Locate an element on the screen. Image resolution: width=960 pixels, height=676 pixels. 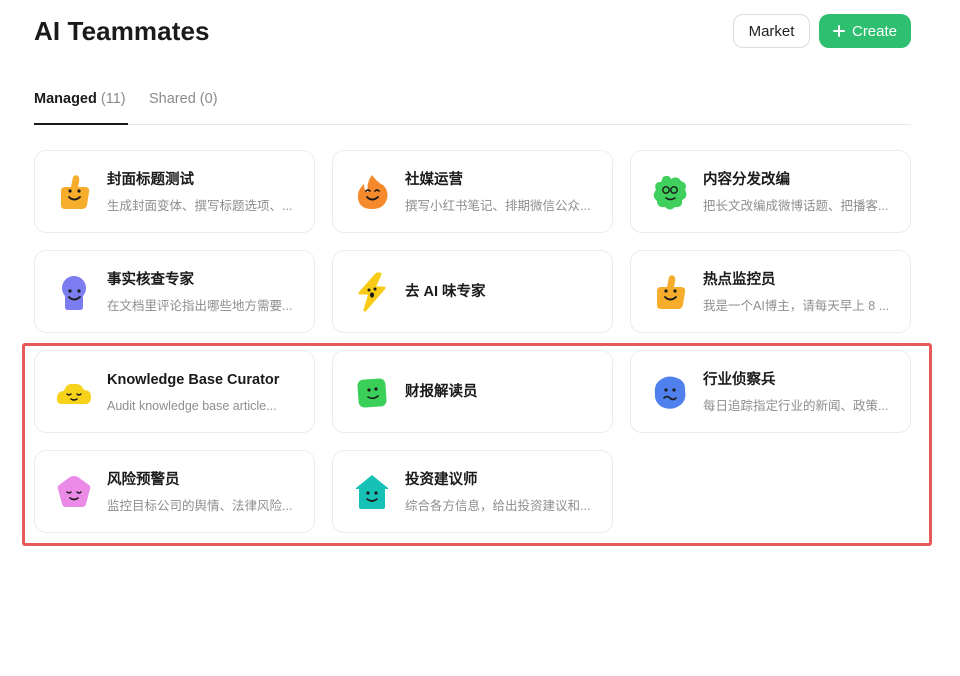
tab-bar: Managed (11) Shared (0) is located at coordinates (472, 104).